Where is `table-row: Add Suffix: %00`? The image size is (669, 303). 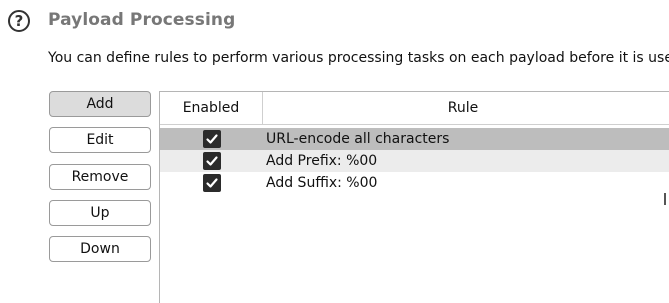
table-row: Add Suffix: %00 is located at coordinates (414, 183).